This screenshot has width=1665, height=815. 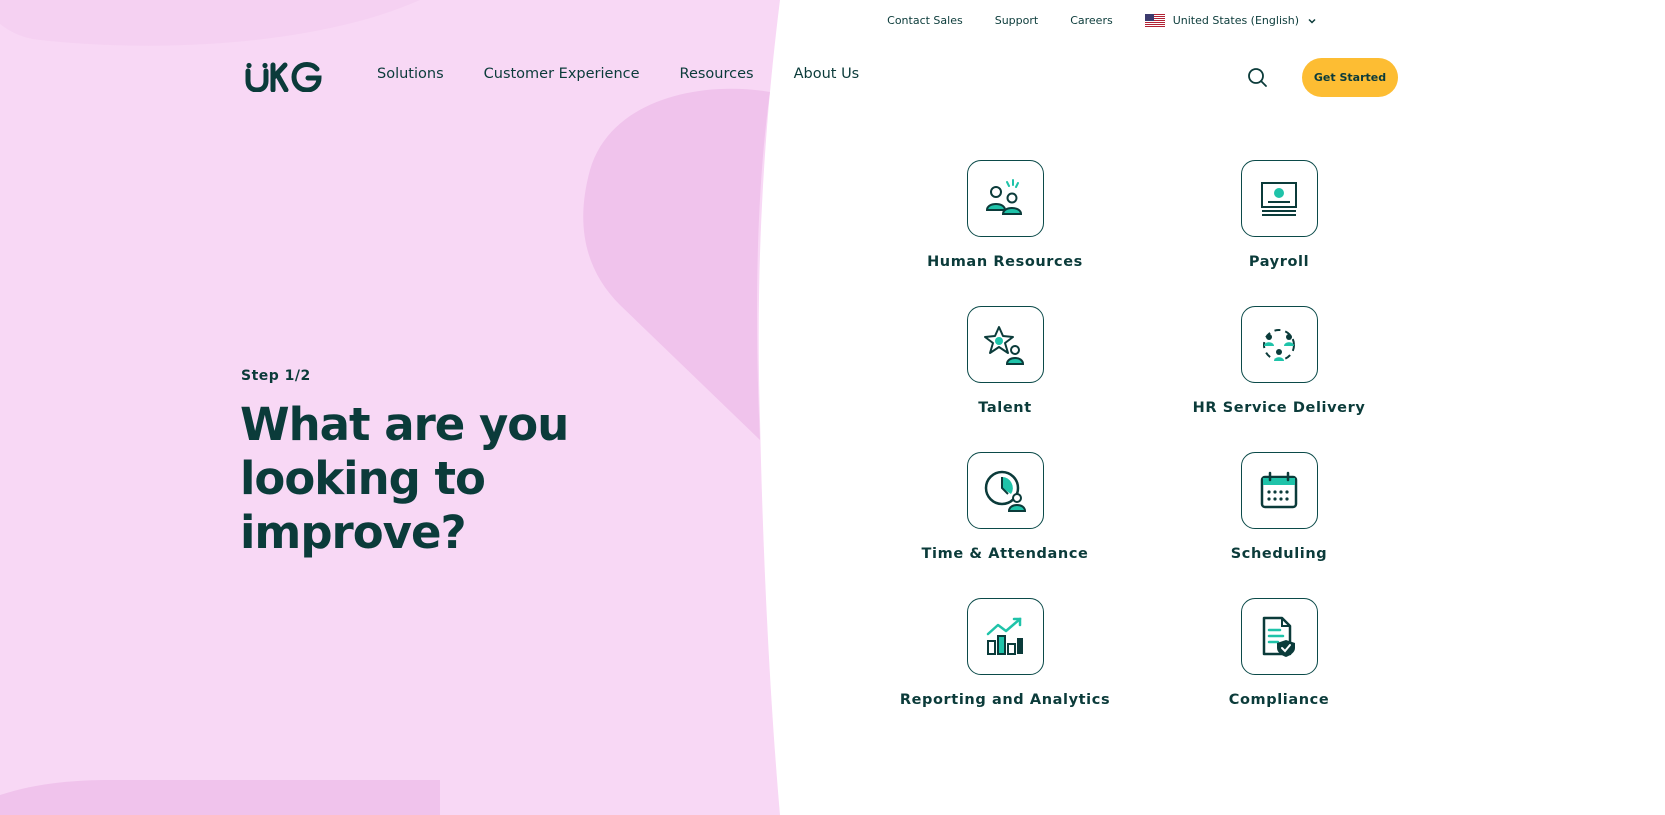 What do you see at coordinates (410, 74) in the screenshot?
I see `nav-solutions: Solutions` at bounding box center [410, 74].